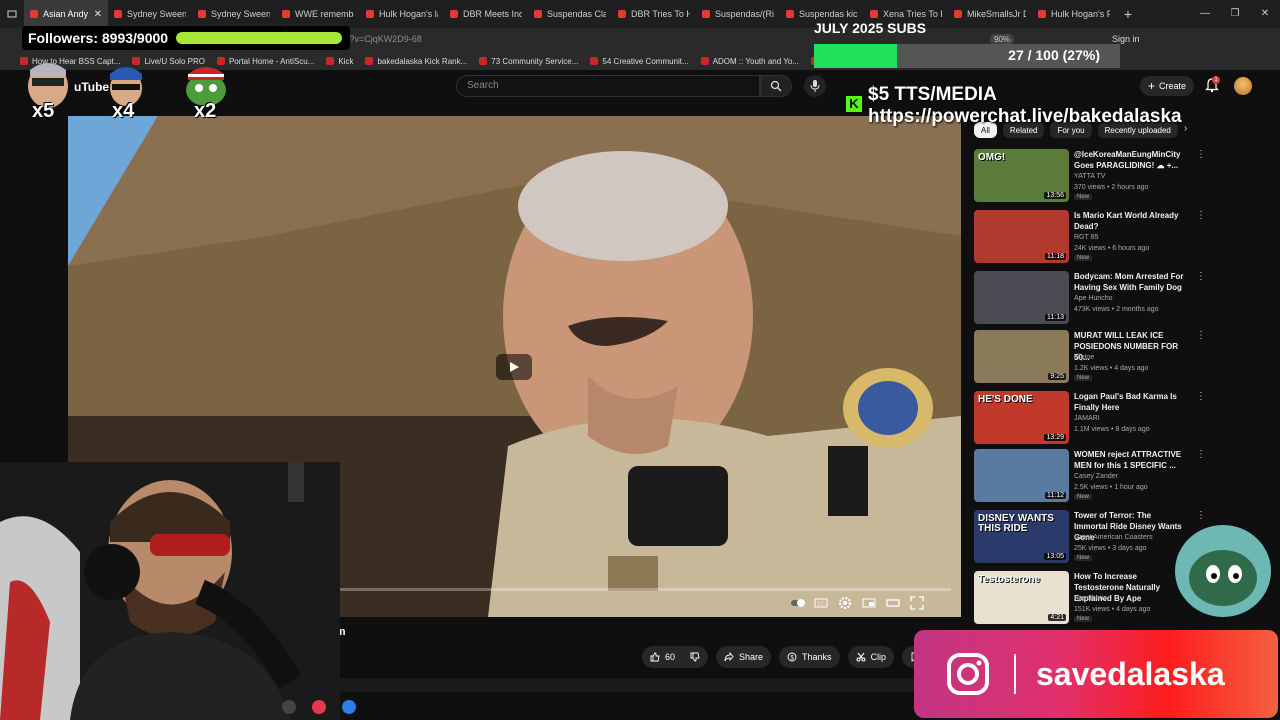 The height and width of the screenshot is (720, 1280). Describe the element at coordinates (1111, 368) in the screenshot. I see `video-meta: 1.2K views • 4 days ago` at that location.